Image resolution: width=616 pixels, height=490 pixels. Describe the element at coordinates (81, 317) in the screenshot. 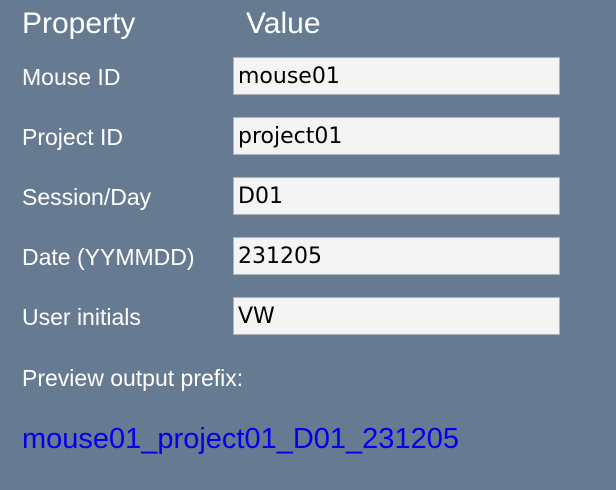

I see `user-initials-label: User initials` at that location.